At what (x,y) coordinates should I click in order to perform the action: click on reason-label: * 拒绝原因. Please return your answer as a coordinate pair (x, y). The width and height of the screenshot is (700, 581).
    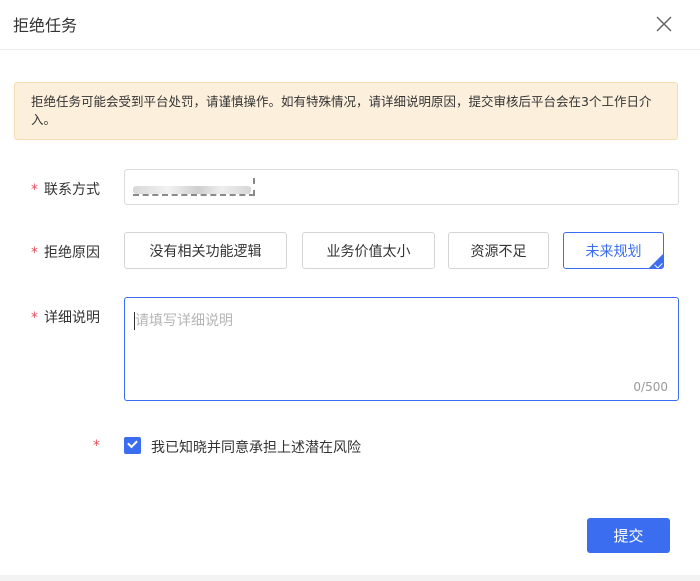
    Looking at the image, I should click on (65, 252).